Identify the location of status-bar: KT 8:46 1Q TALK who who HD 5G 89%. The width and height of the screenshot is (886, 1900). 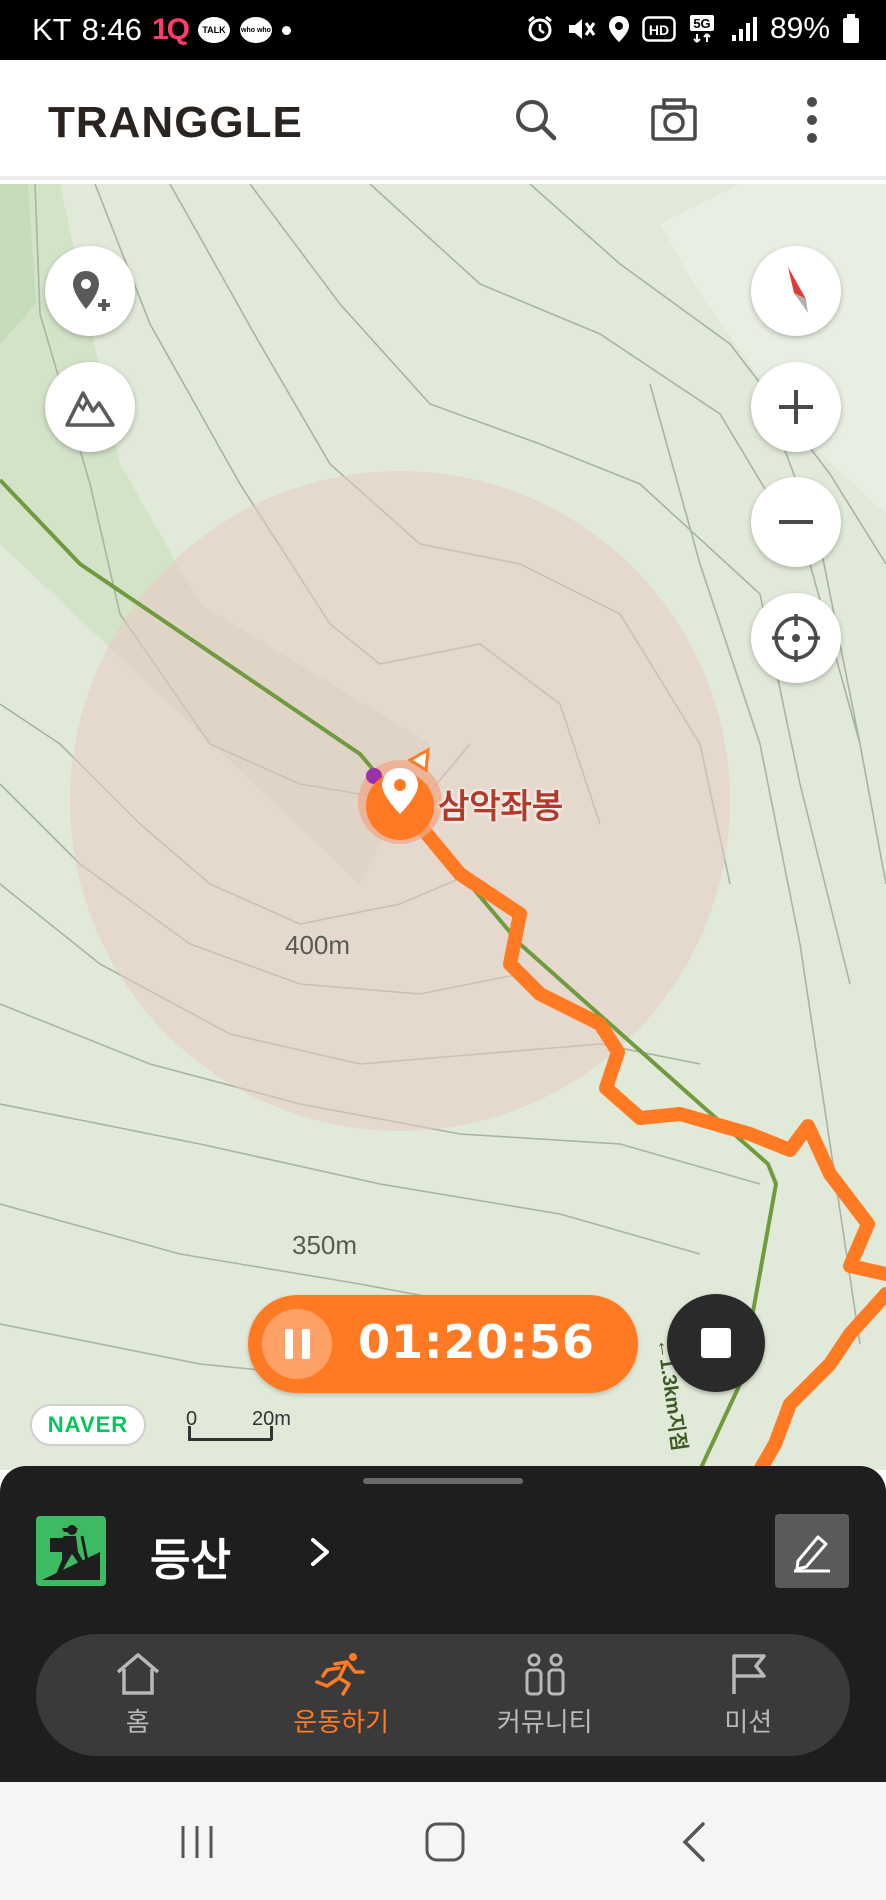
(443, 30).